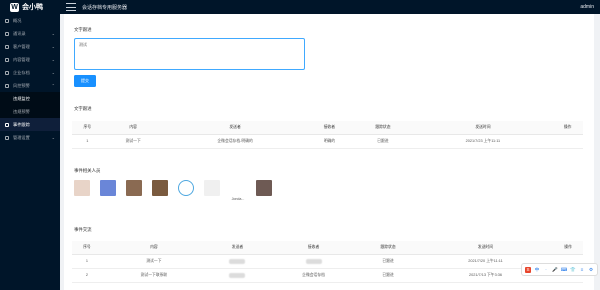 Image resolution: width=600 pixels, height=290 pixels. I want to click on customer-icon, so click(7, 46).